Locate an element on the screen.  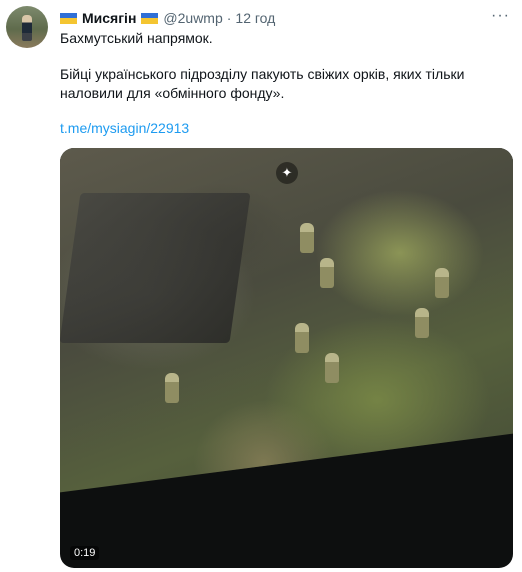
telegram-link: t.me/mysiagin/22913 is located at coordinates (124, 128).